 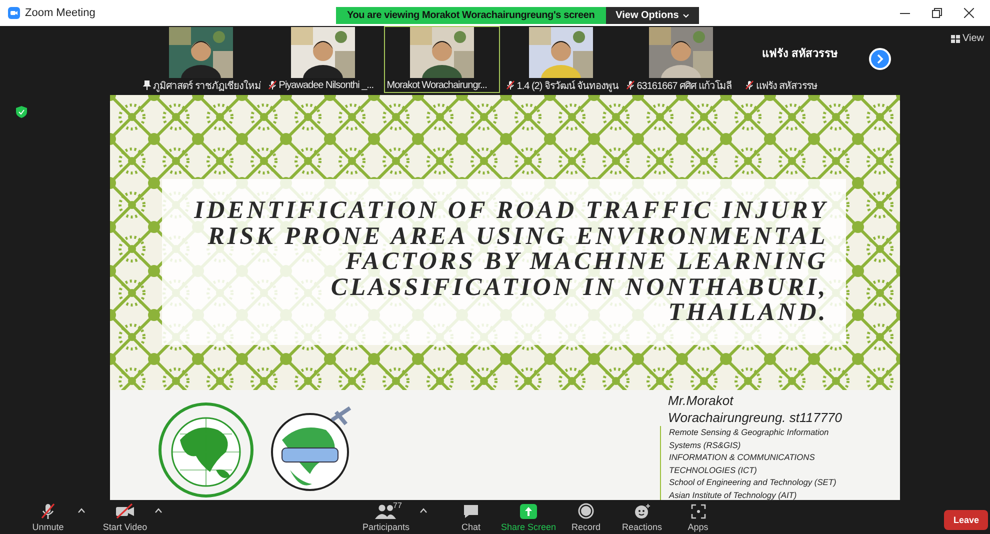 What do you see at coordinates (937, 13) in the screenshot?
I see `restore-icon` at bounding box center [937, 13].